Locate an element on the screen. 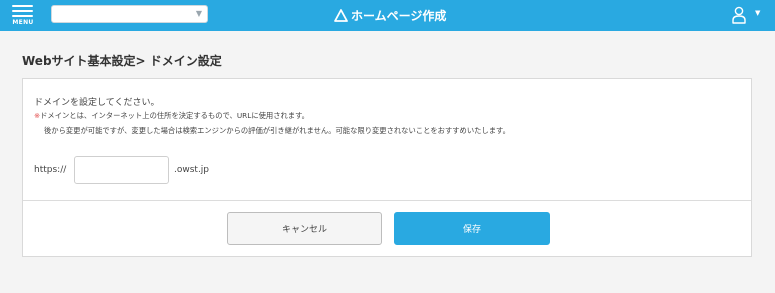 The image size is (775, 293). save-button: 保存 is located at coordinates (472, 228).